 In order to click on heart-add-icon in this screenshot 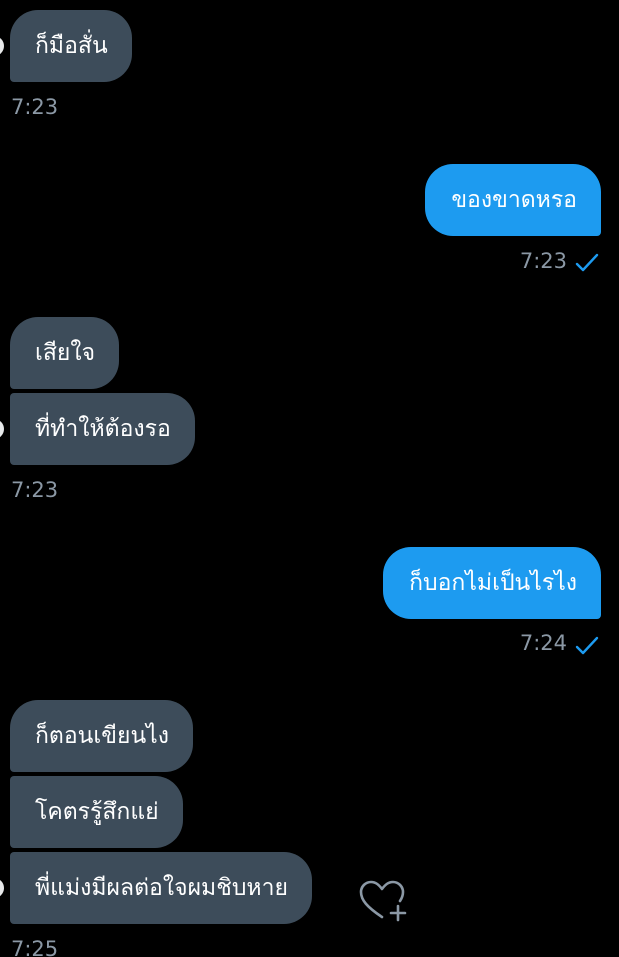, I will do `click(383, 901)`.